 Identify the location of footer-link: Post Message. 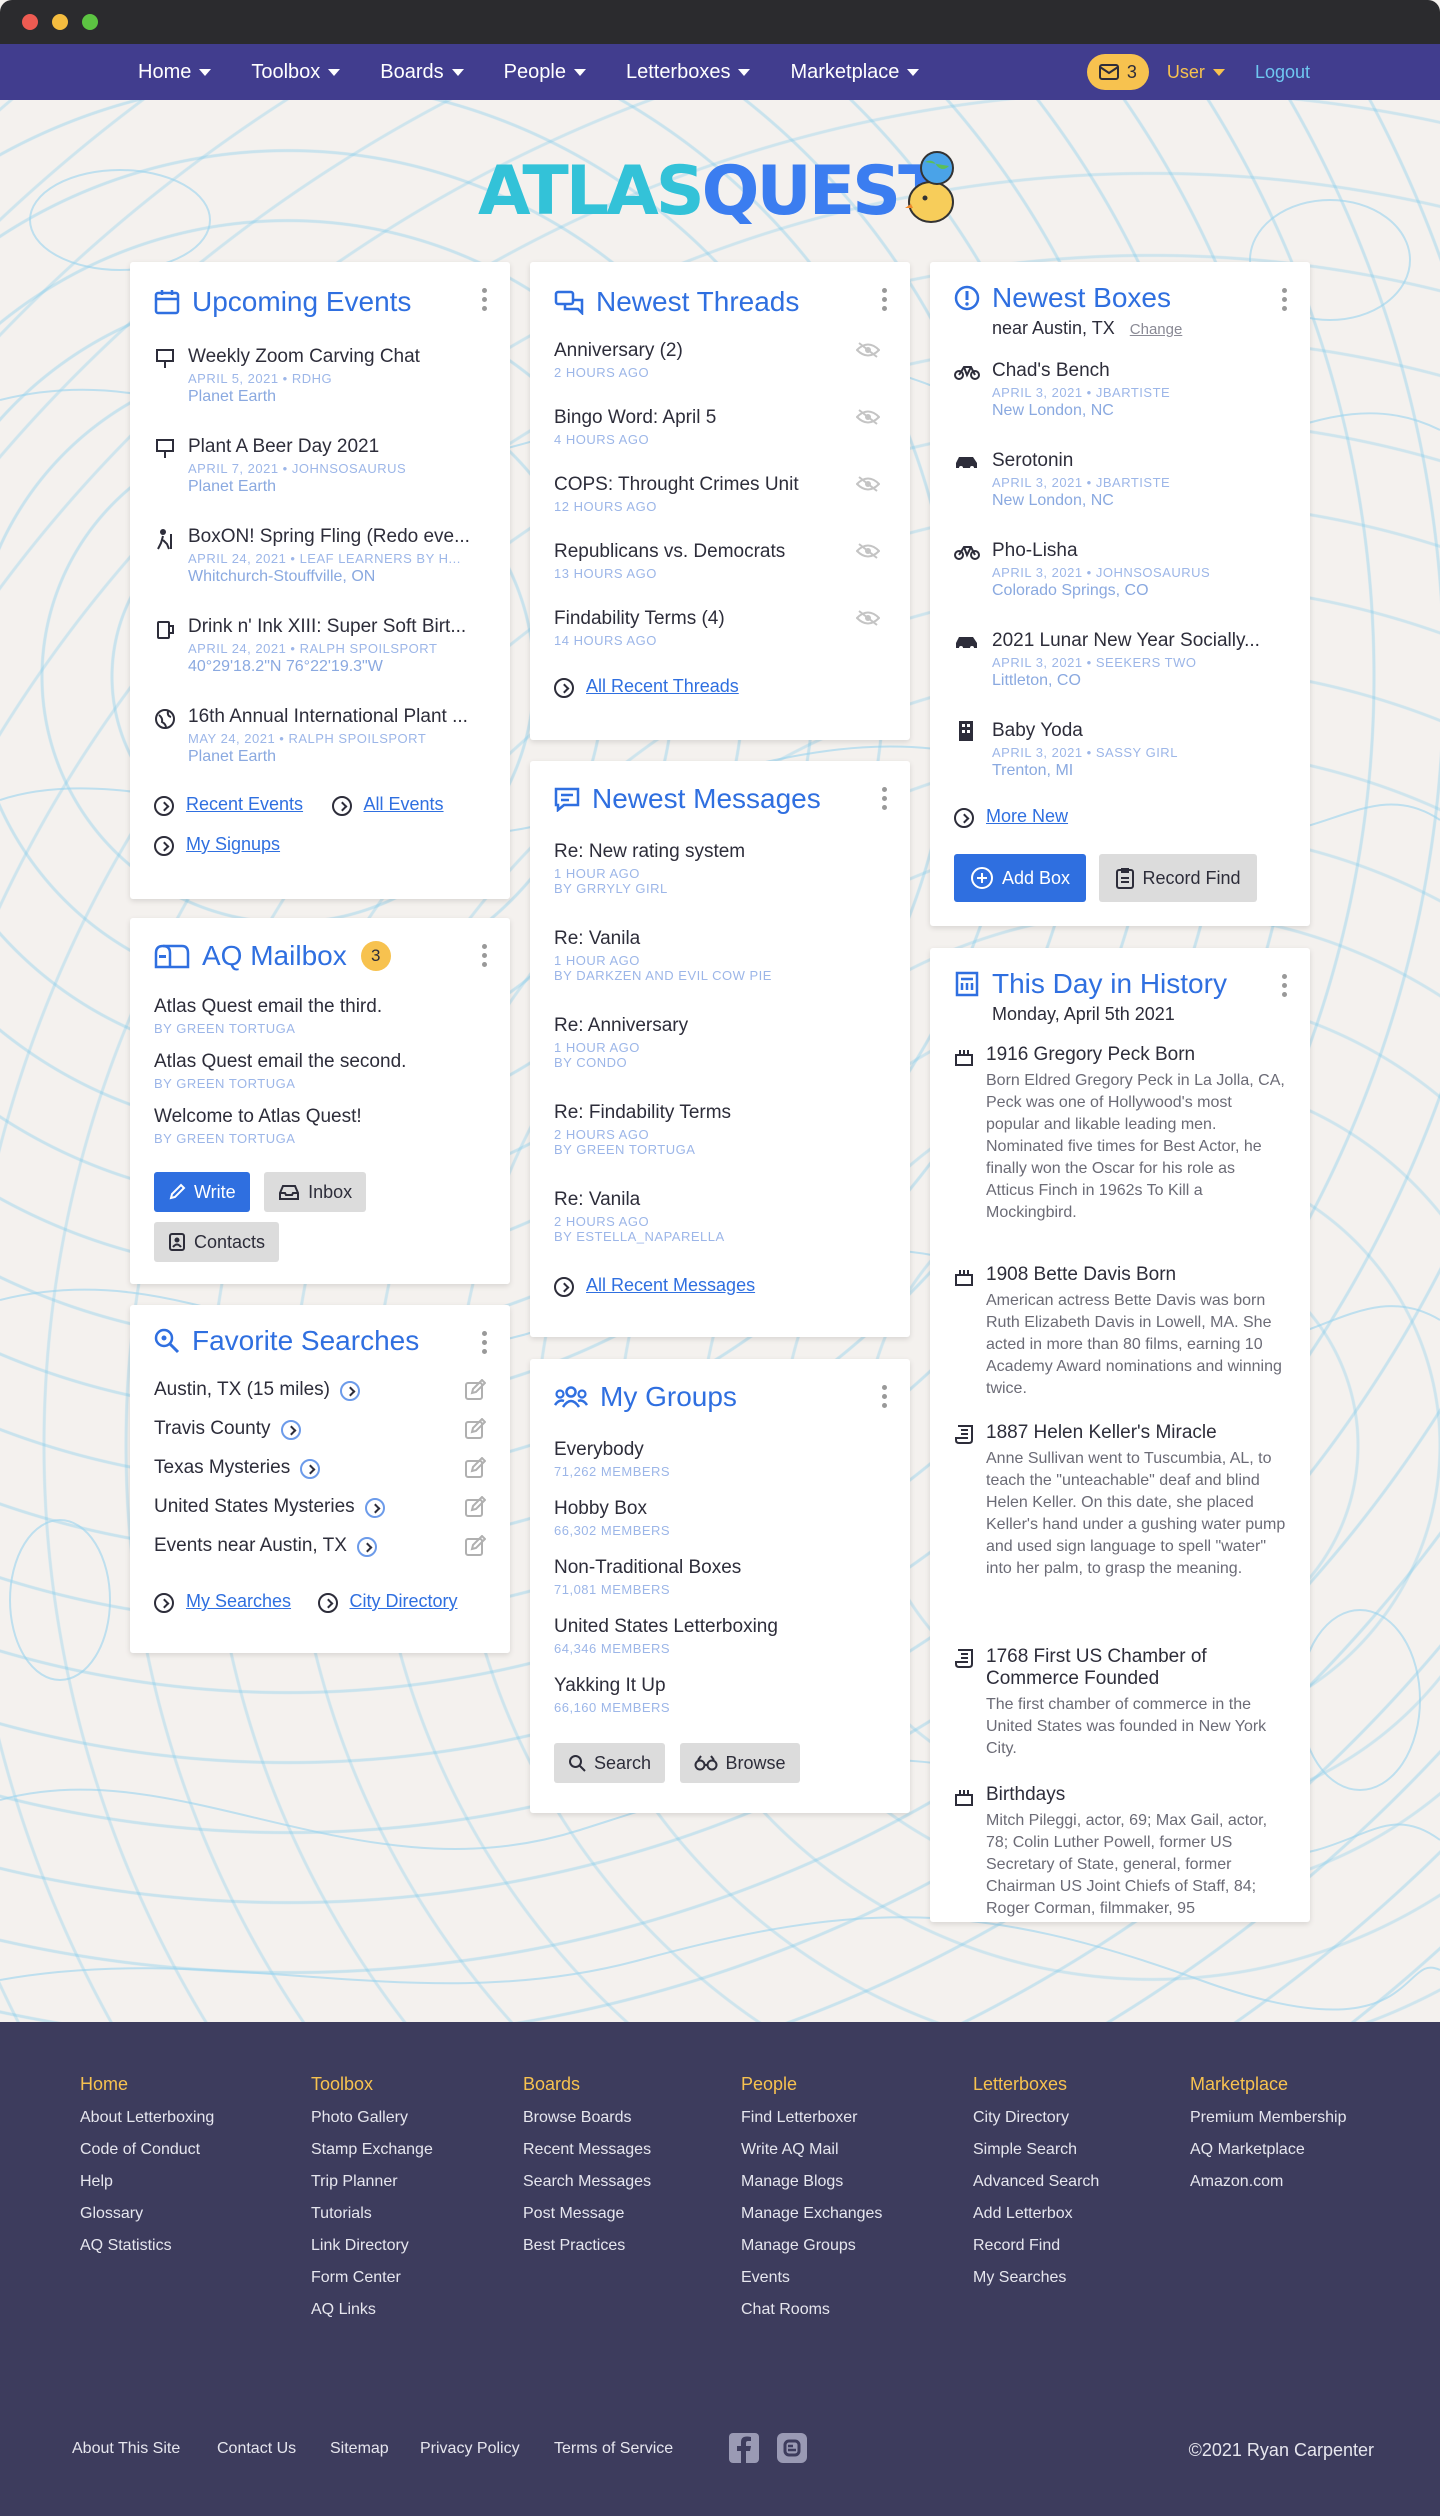
(587, 2214).